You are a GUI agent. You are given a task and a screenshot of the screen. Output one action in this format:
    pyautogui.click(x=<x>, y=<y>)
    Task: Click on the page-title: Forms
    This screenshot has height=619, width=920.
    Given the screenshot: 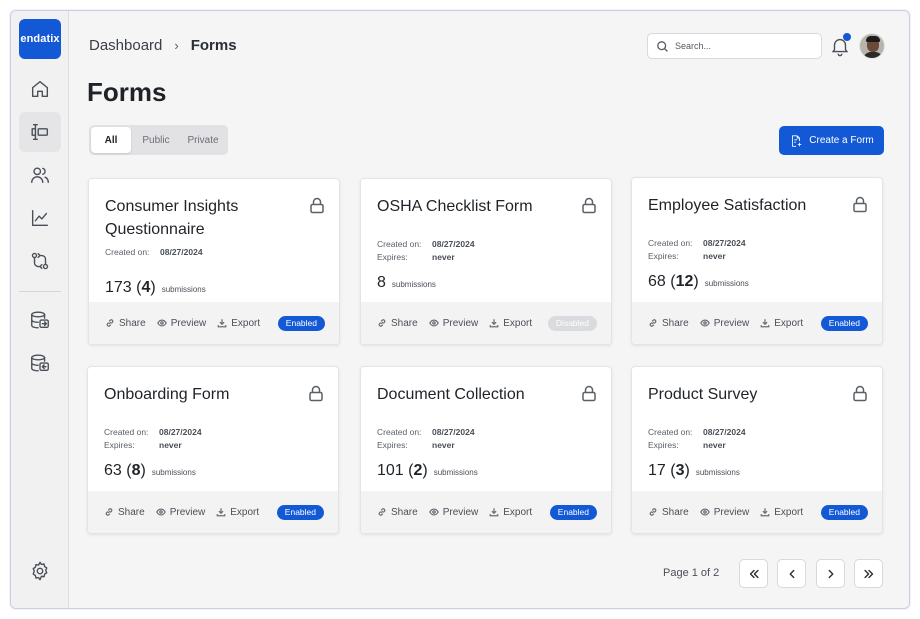 What is the action you would take?
    pyautogui.click(x=127, y=92)
    